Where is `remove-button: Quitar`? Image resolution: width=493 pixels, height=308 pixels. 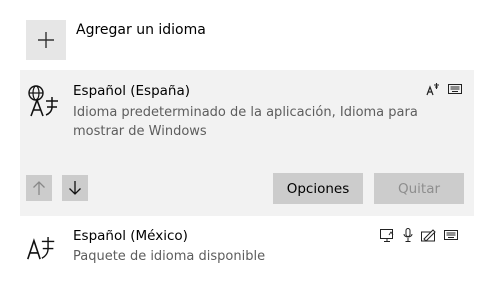
remove-button: Quitar is located at coordinates (419, 188).